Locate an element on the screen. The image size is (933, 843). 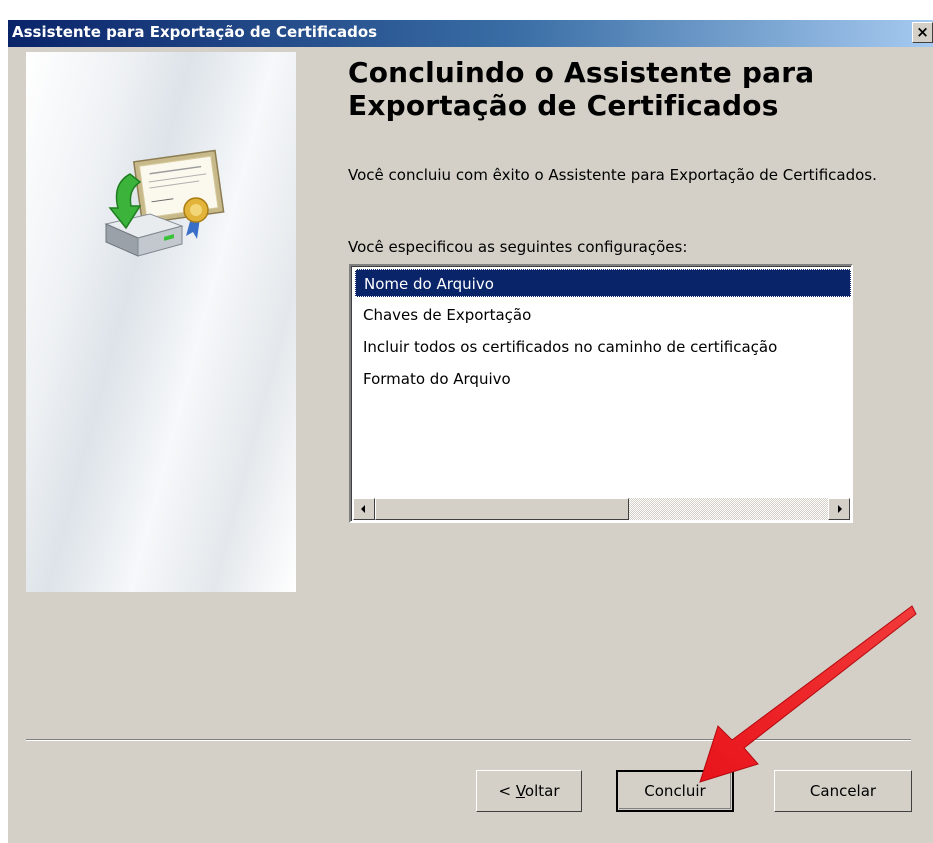
arrow-left-icon is located at coordinates (363, 509).